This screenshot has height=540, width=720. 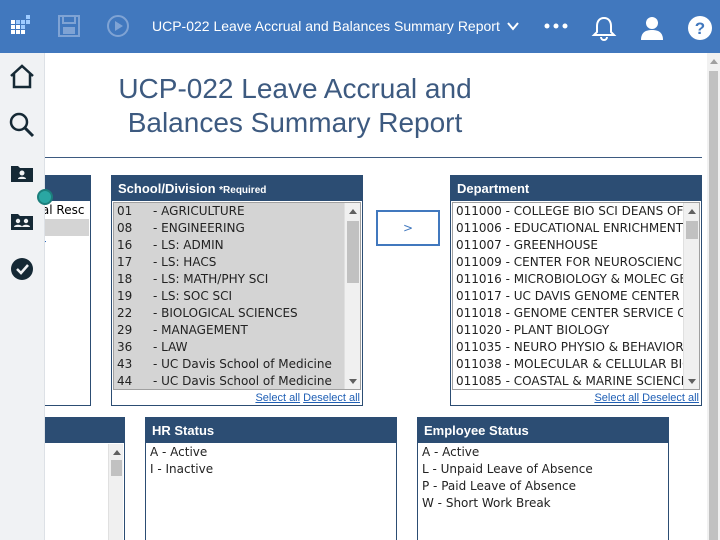 What do you see at coordinates (576, 381) in the screenshot?
I see `list-item: 011085 - COASTAL & MARINE SCIENCE` at bounding box center [576, 381].